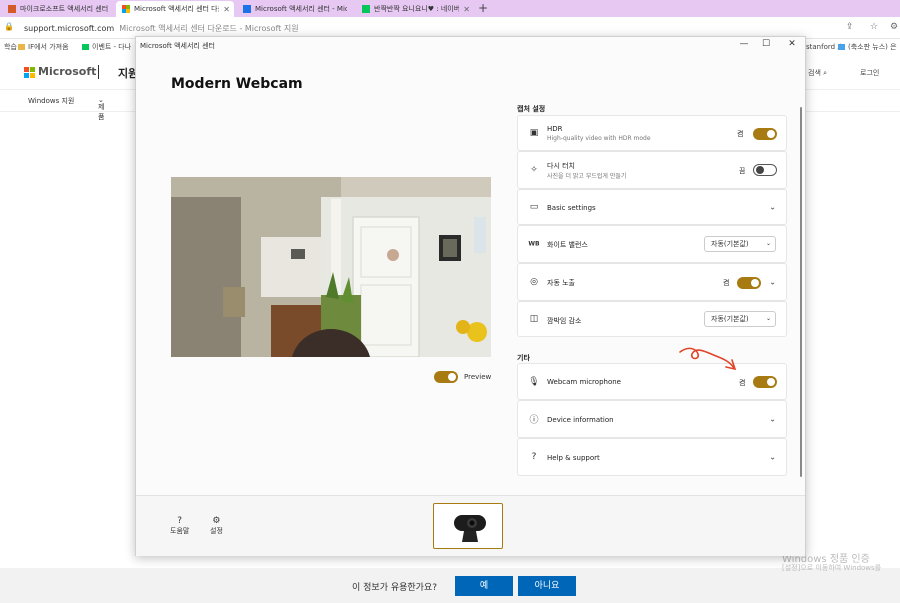 This screenshot has width=900, height=603. What do you see at coordinates (531, 109) in the screenshot?
I see `section-camera-settings: 캡처 설정` at bounding box center [531, 109].